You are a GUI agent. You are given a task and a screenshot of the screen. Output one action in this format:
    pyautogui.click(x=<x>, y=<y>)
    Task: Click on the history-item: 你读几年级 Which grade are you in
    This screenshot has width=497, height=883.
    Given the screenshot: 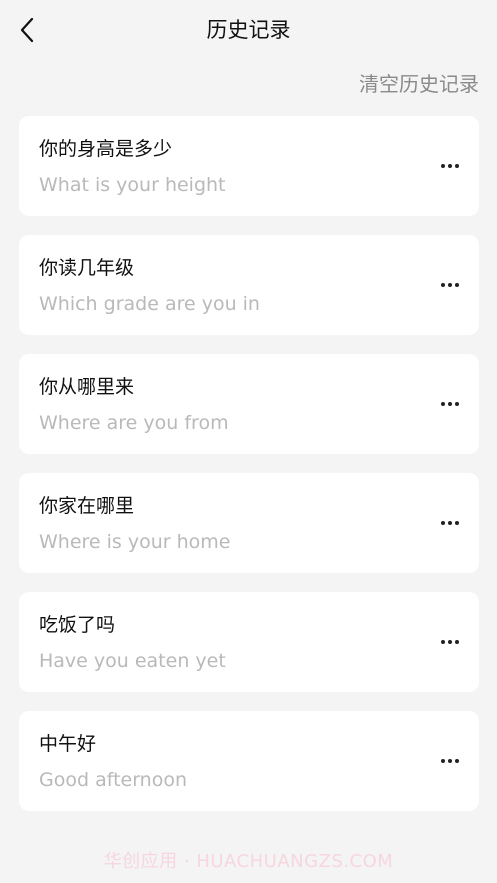 What is the action you would take?
    pyautogui.click(x=249, y=285)
    